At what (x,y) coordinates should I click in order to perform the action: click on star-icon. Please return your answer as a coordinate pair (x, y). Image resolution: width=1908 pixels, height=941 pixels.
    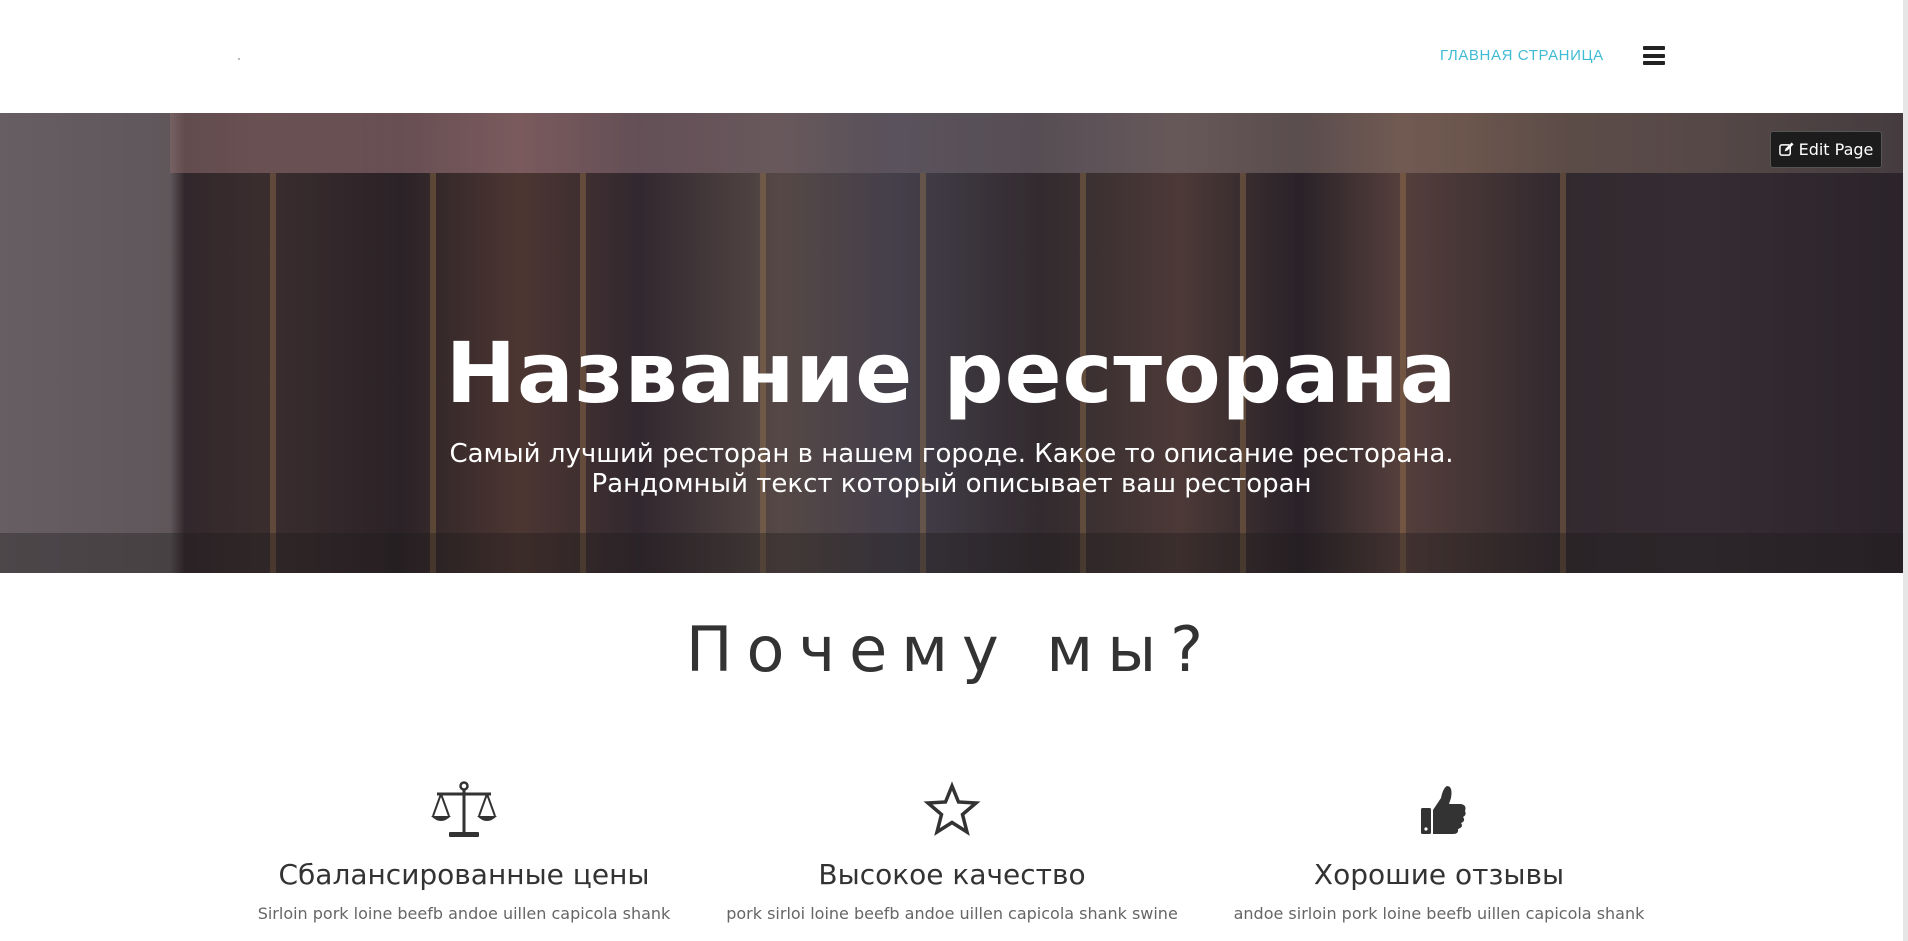
    Looking at the image, I should click on (952, 808).